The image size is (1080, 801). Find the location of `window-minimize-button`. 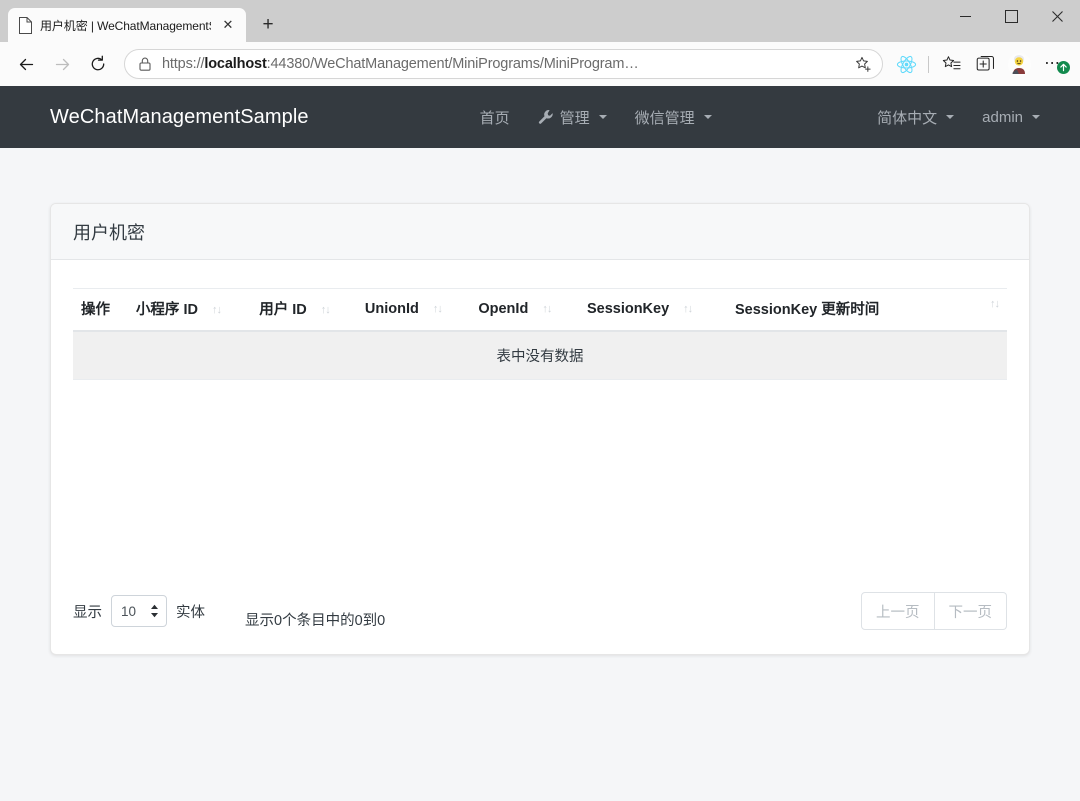

window-minimize-button is located at coordinates (965, 16).